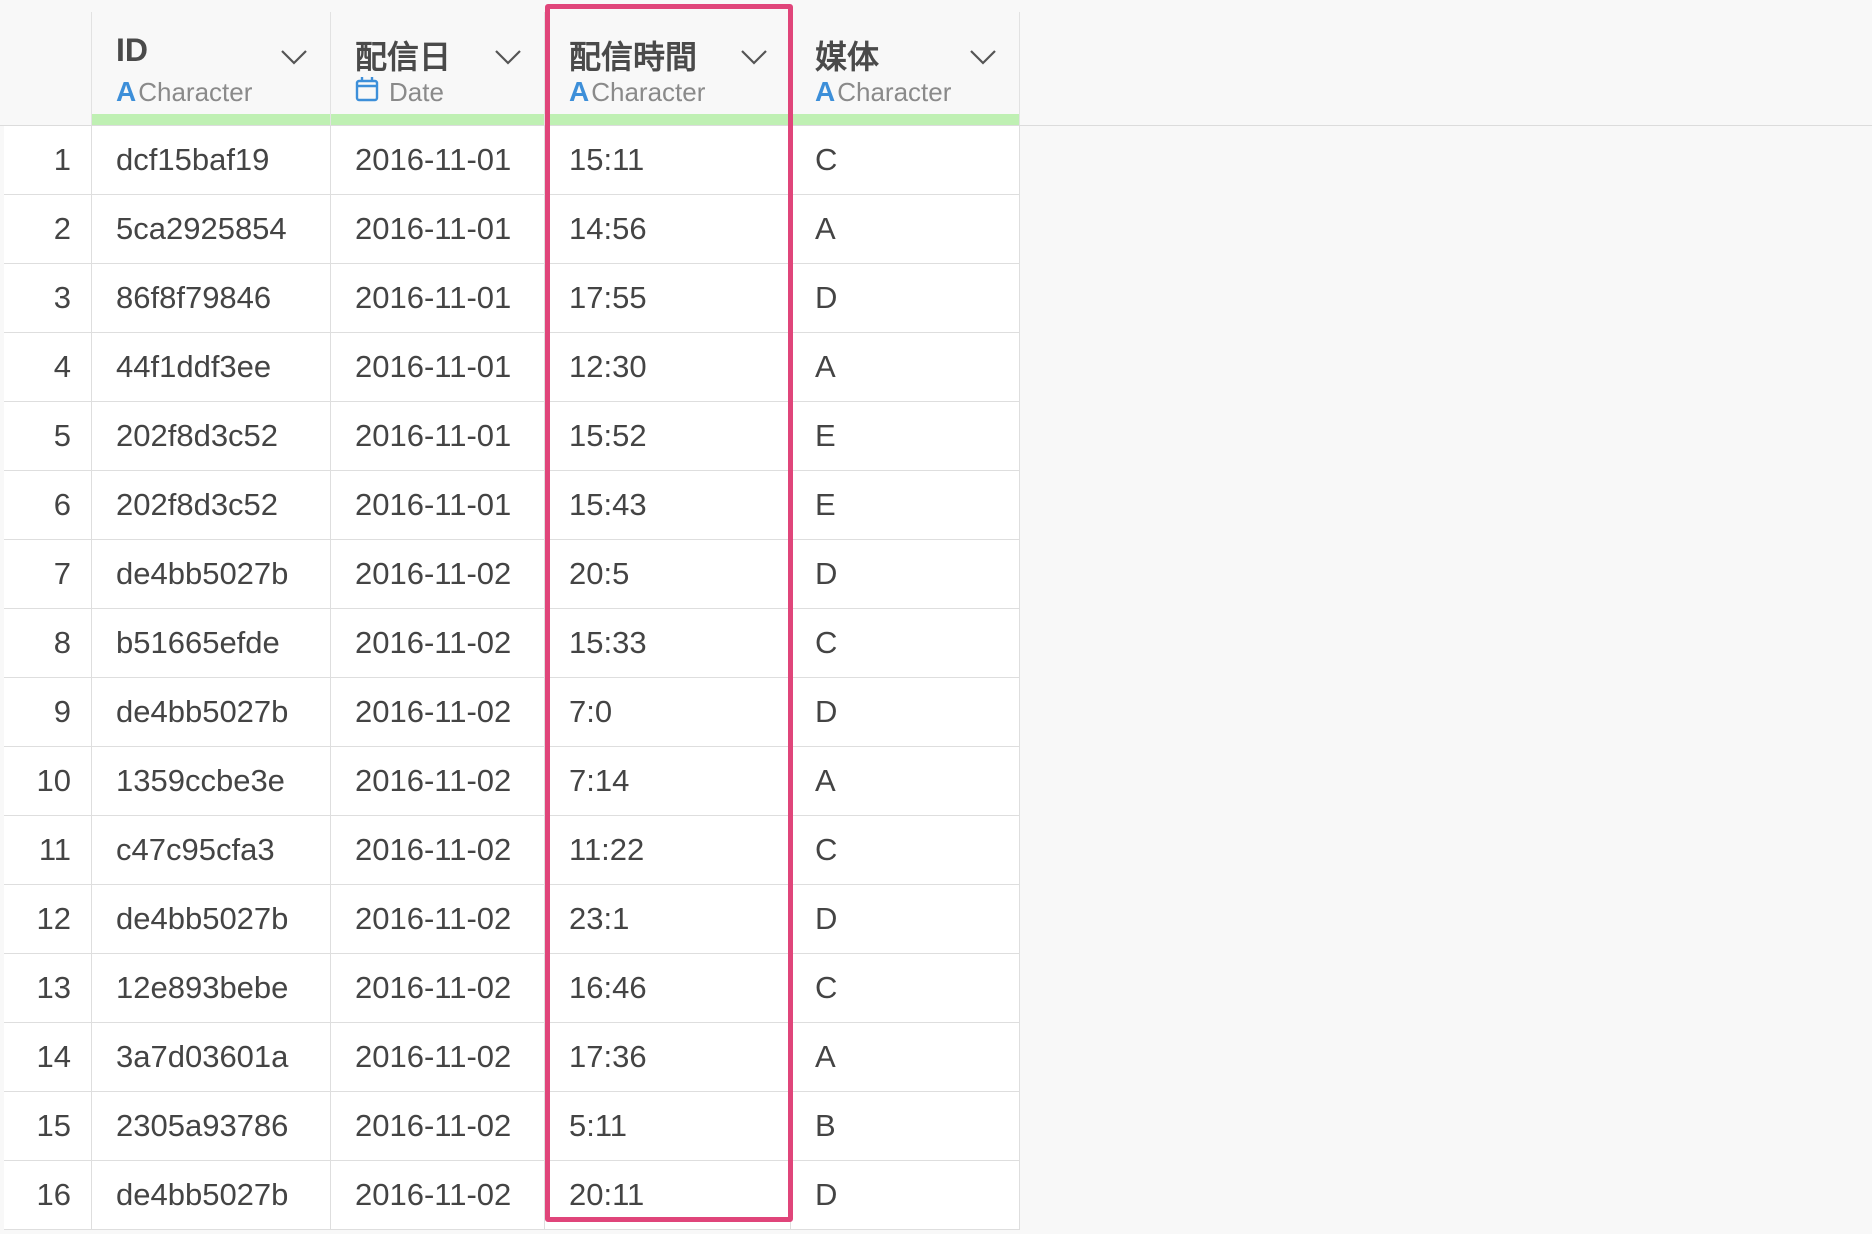 This screenshot has width=1872, height=1234. What do you see at coordinates (668, 712) in the screenshot?
I see `table-cell-time: 7:0` at bounding box center [668, 712].